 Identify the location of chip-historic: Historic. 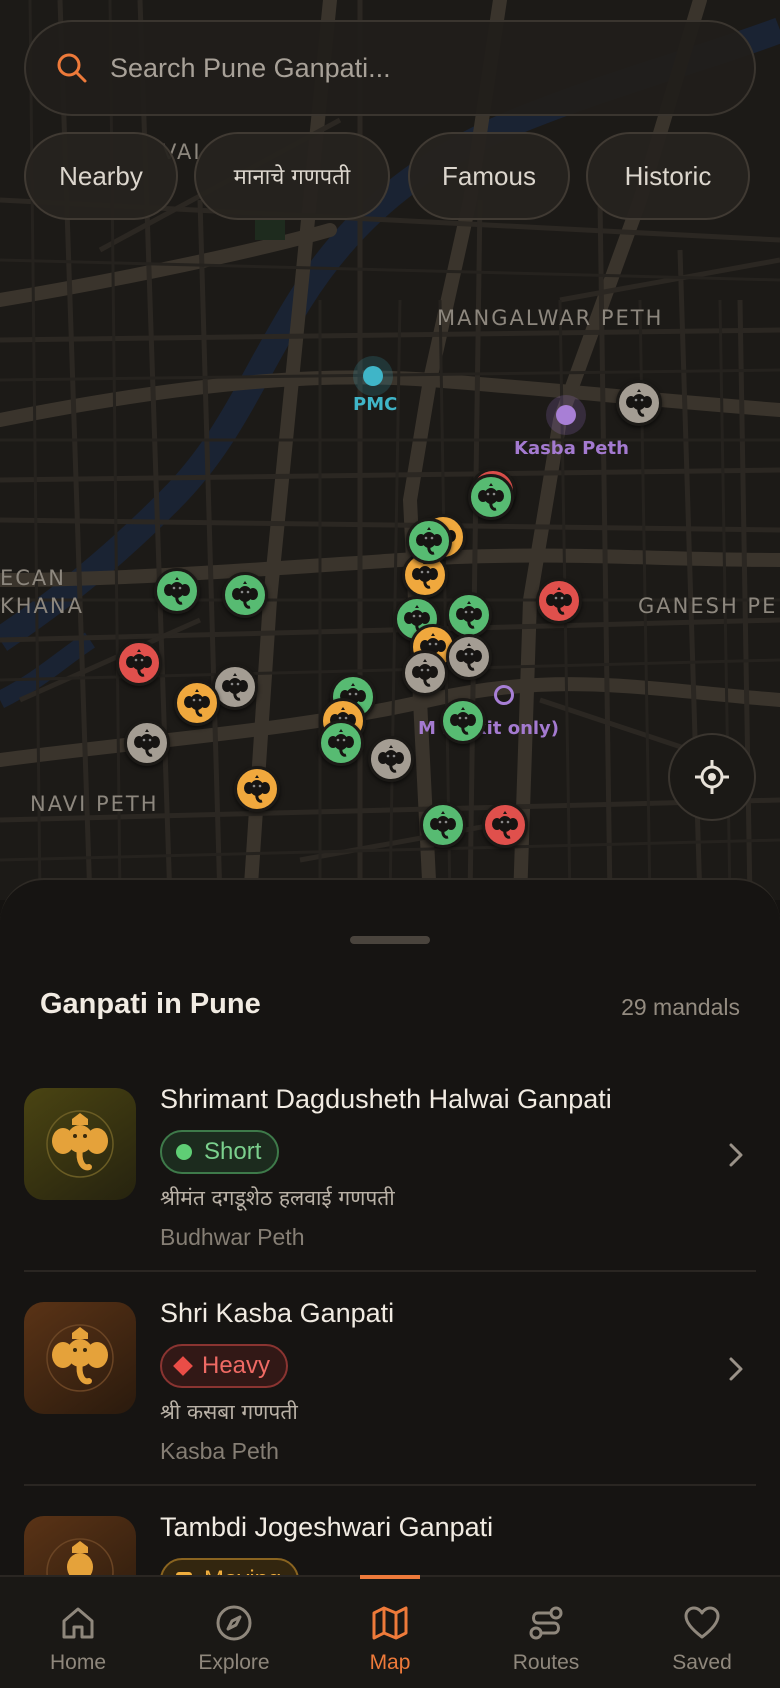
(668, 176).